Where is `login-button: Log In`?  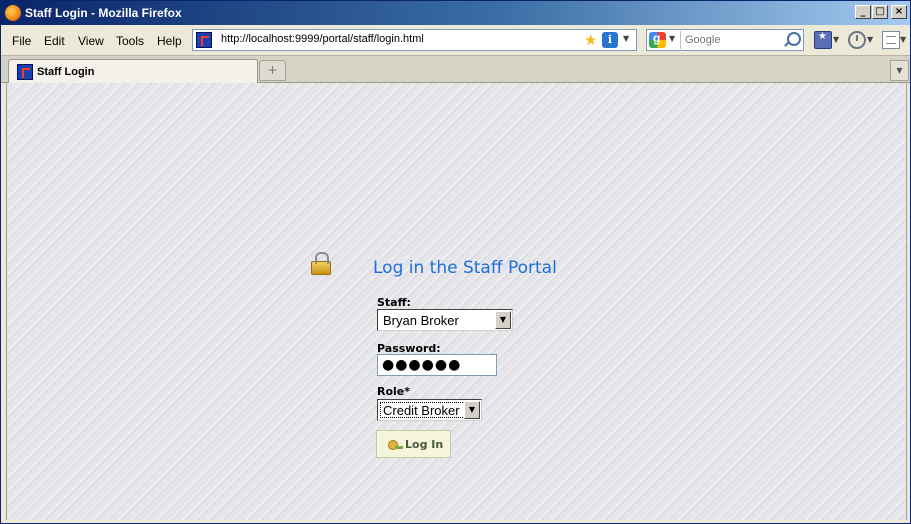 login-button: Log In is located at coordinates (413, 444).